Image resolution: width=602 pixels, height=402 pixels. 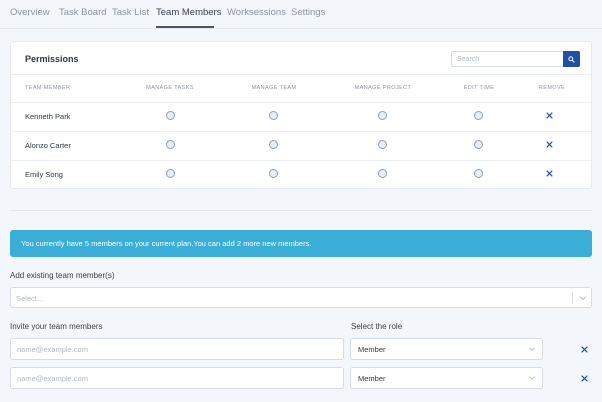 What do you see at coordinates (274, 88) in the screenshot?
I see `column-header-manage-team: MANAGE TEAM` at bounding box center [274, 88].